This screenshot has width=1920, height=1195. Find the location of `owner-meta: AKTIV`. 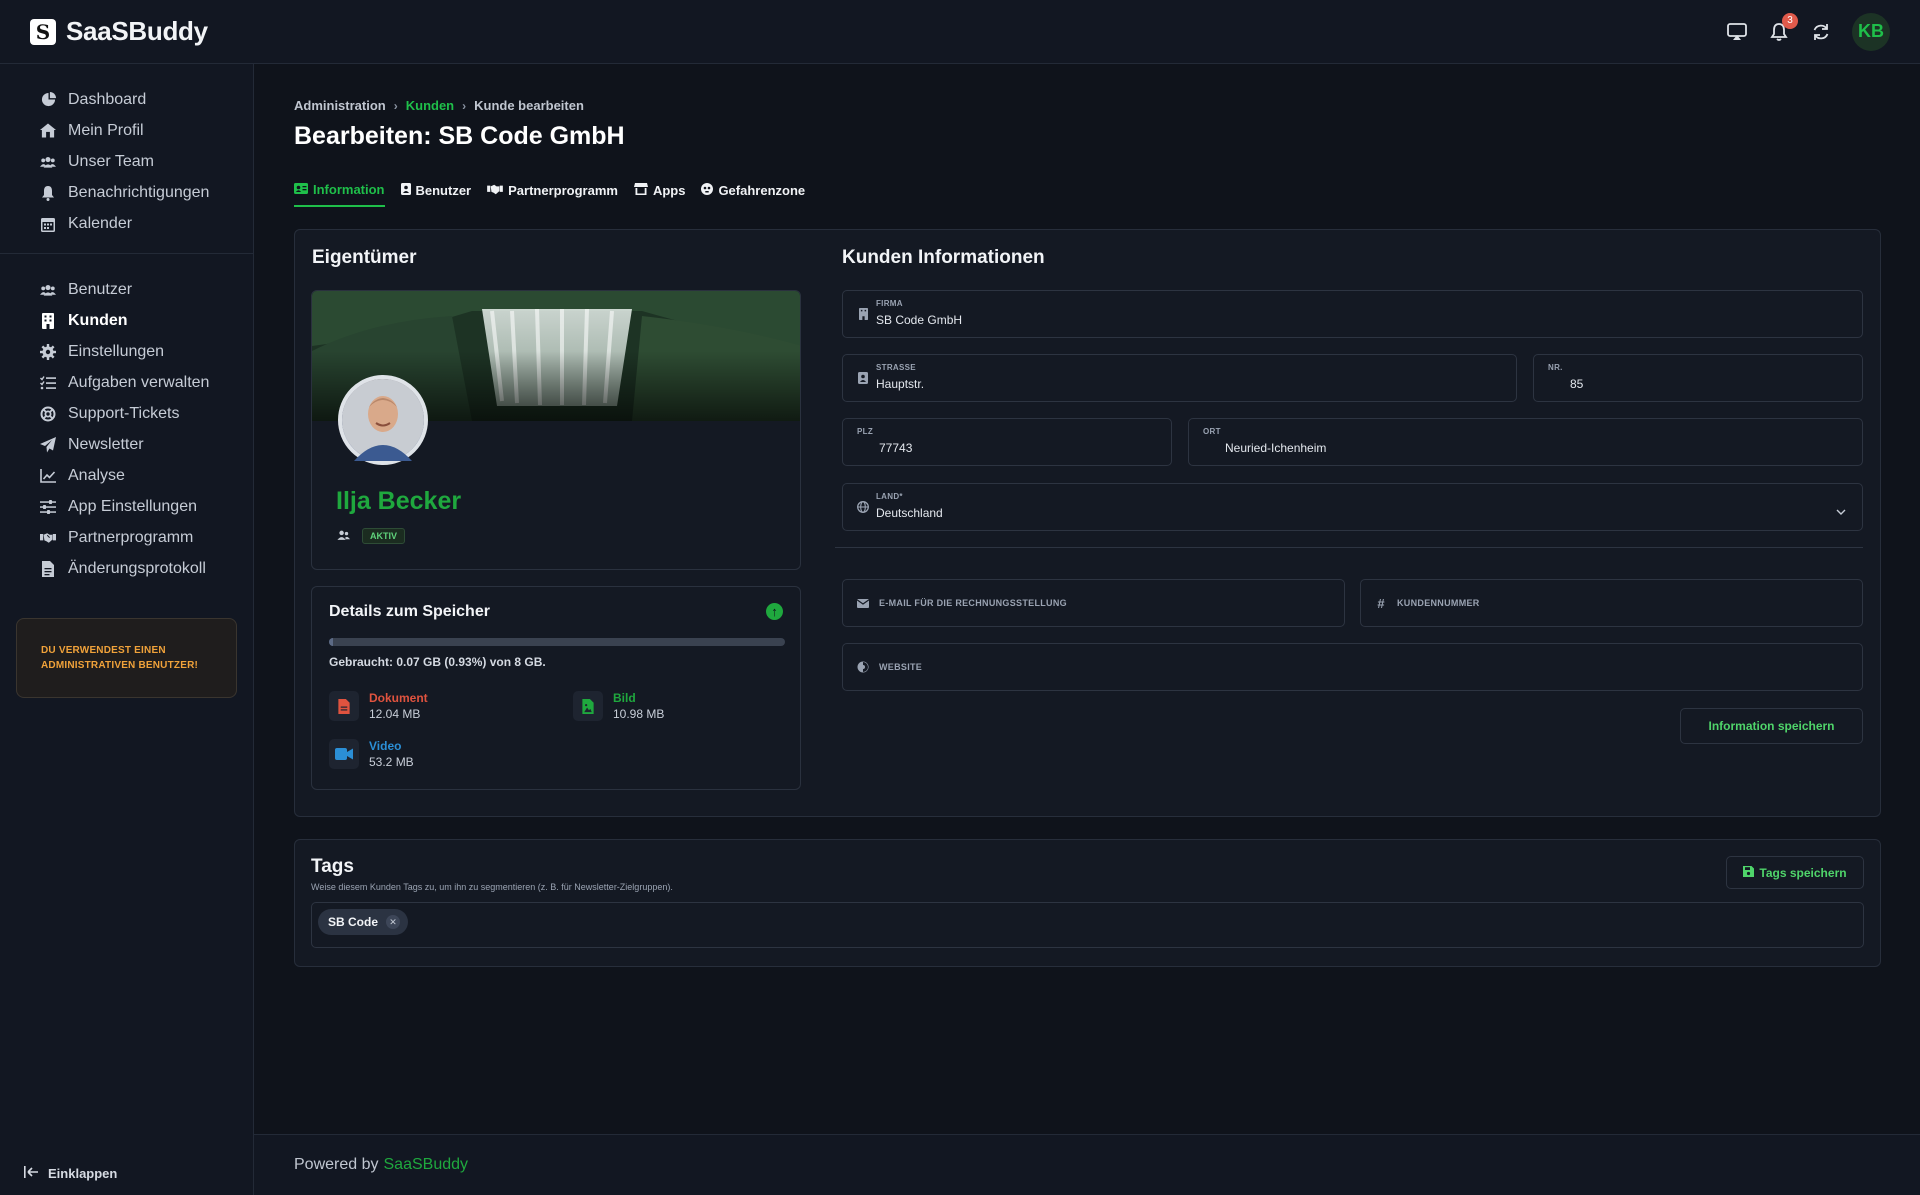

owner-meta: AKTIV is located at coordinates (370, 536).